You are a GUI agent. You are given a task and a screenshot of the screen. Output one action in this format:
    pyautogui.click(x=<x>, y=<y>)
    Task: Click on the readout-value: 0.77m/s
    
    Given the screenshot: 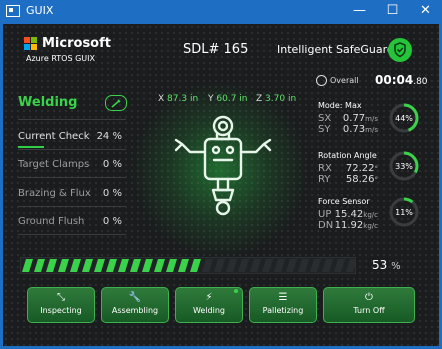 What is the action you would take?
    pyautogui.click(x=360, y=118)
    